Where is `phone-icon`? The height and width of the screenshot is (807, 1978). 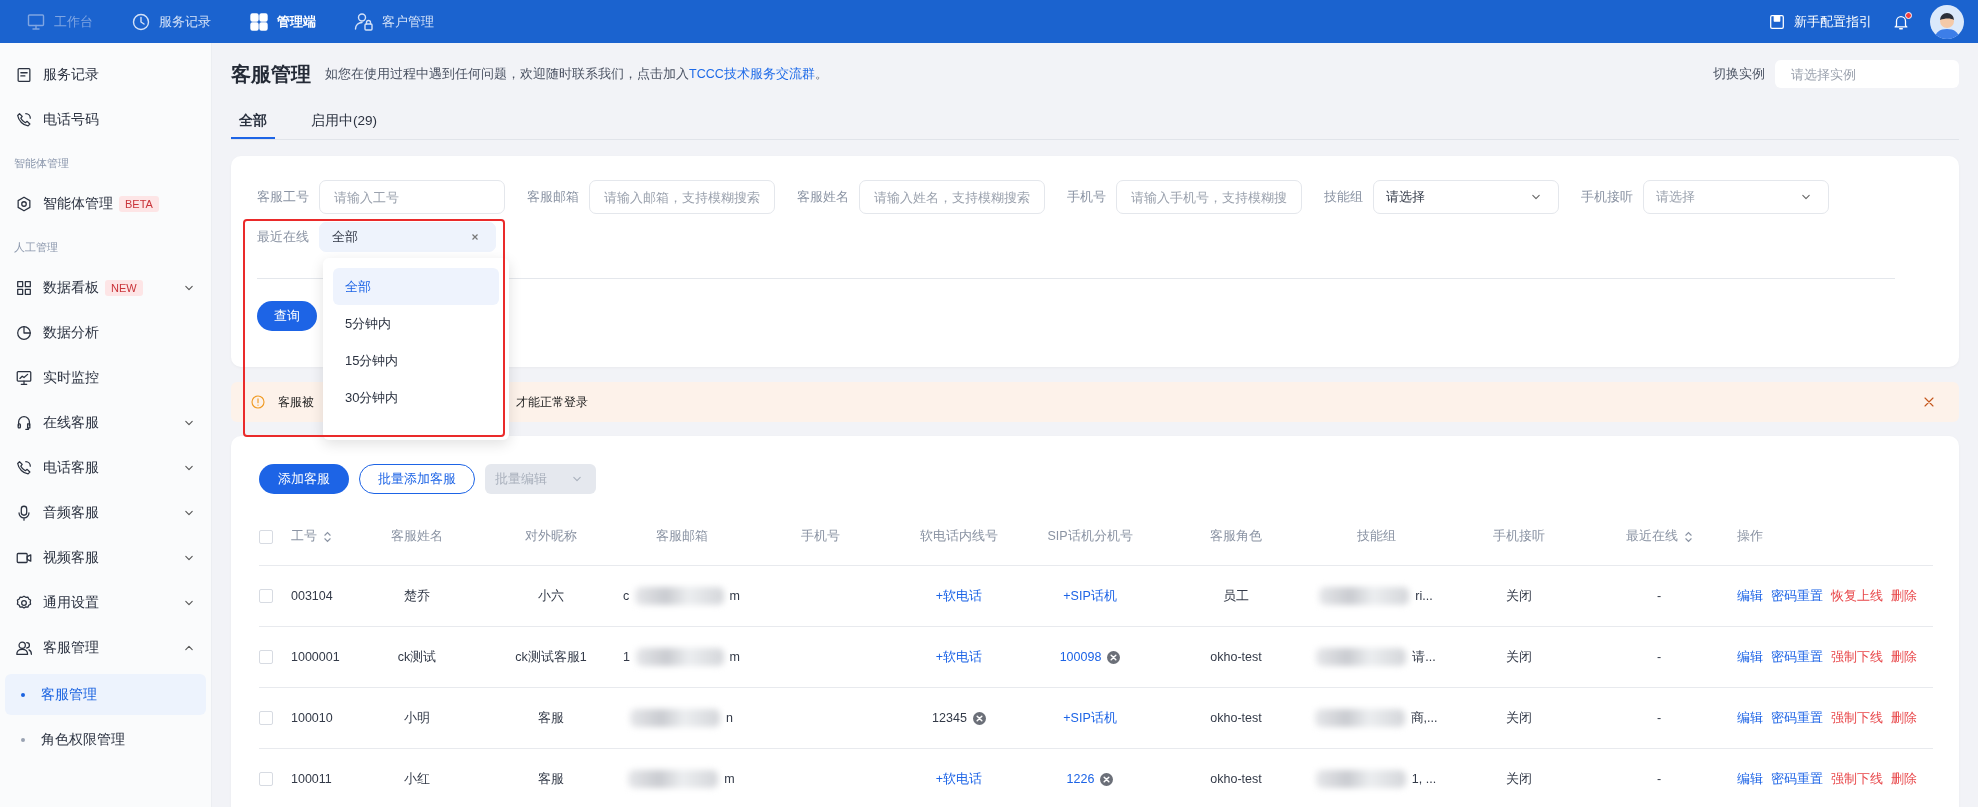
phone-icon is located at coordinates (24, 467).